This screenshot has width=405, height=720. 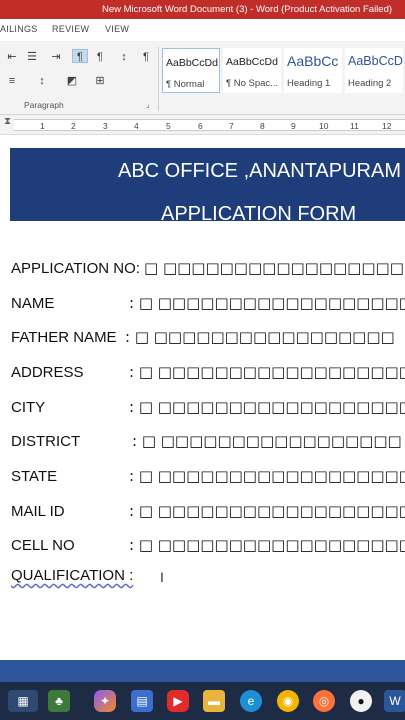 I want to click on ruler-number: 5, so click(x=168, y=126).